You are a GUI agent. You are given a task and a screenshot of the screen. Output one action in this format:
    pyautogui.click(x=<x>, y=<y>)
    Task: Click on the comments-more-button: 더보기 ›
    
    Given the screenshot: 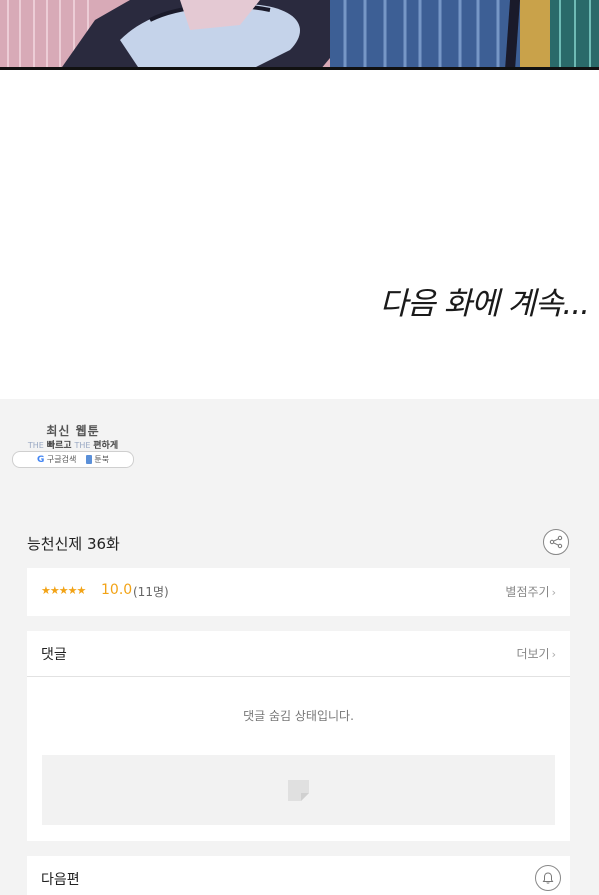 What is the action you would take?
    pyautogui.click(x=536, y=653)
    